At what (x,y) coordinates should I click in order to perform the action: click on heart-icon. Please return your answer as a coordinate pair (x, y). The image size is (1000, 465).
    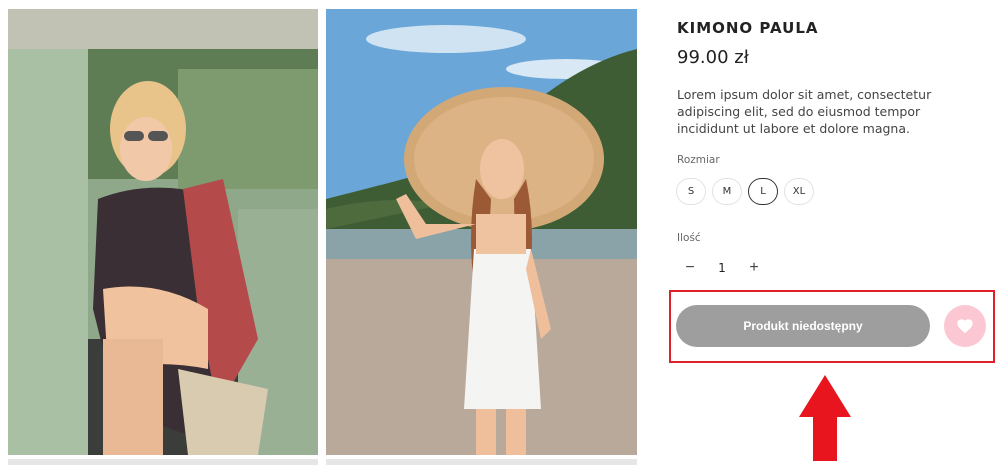
    Looking at the image, I should click on (965, 326).